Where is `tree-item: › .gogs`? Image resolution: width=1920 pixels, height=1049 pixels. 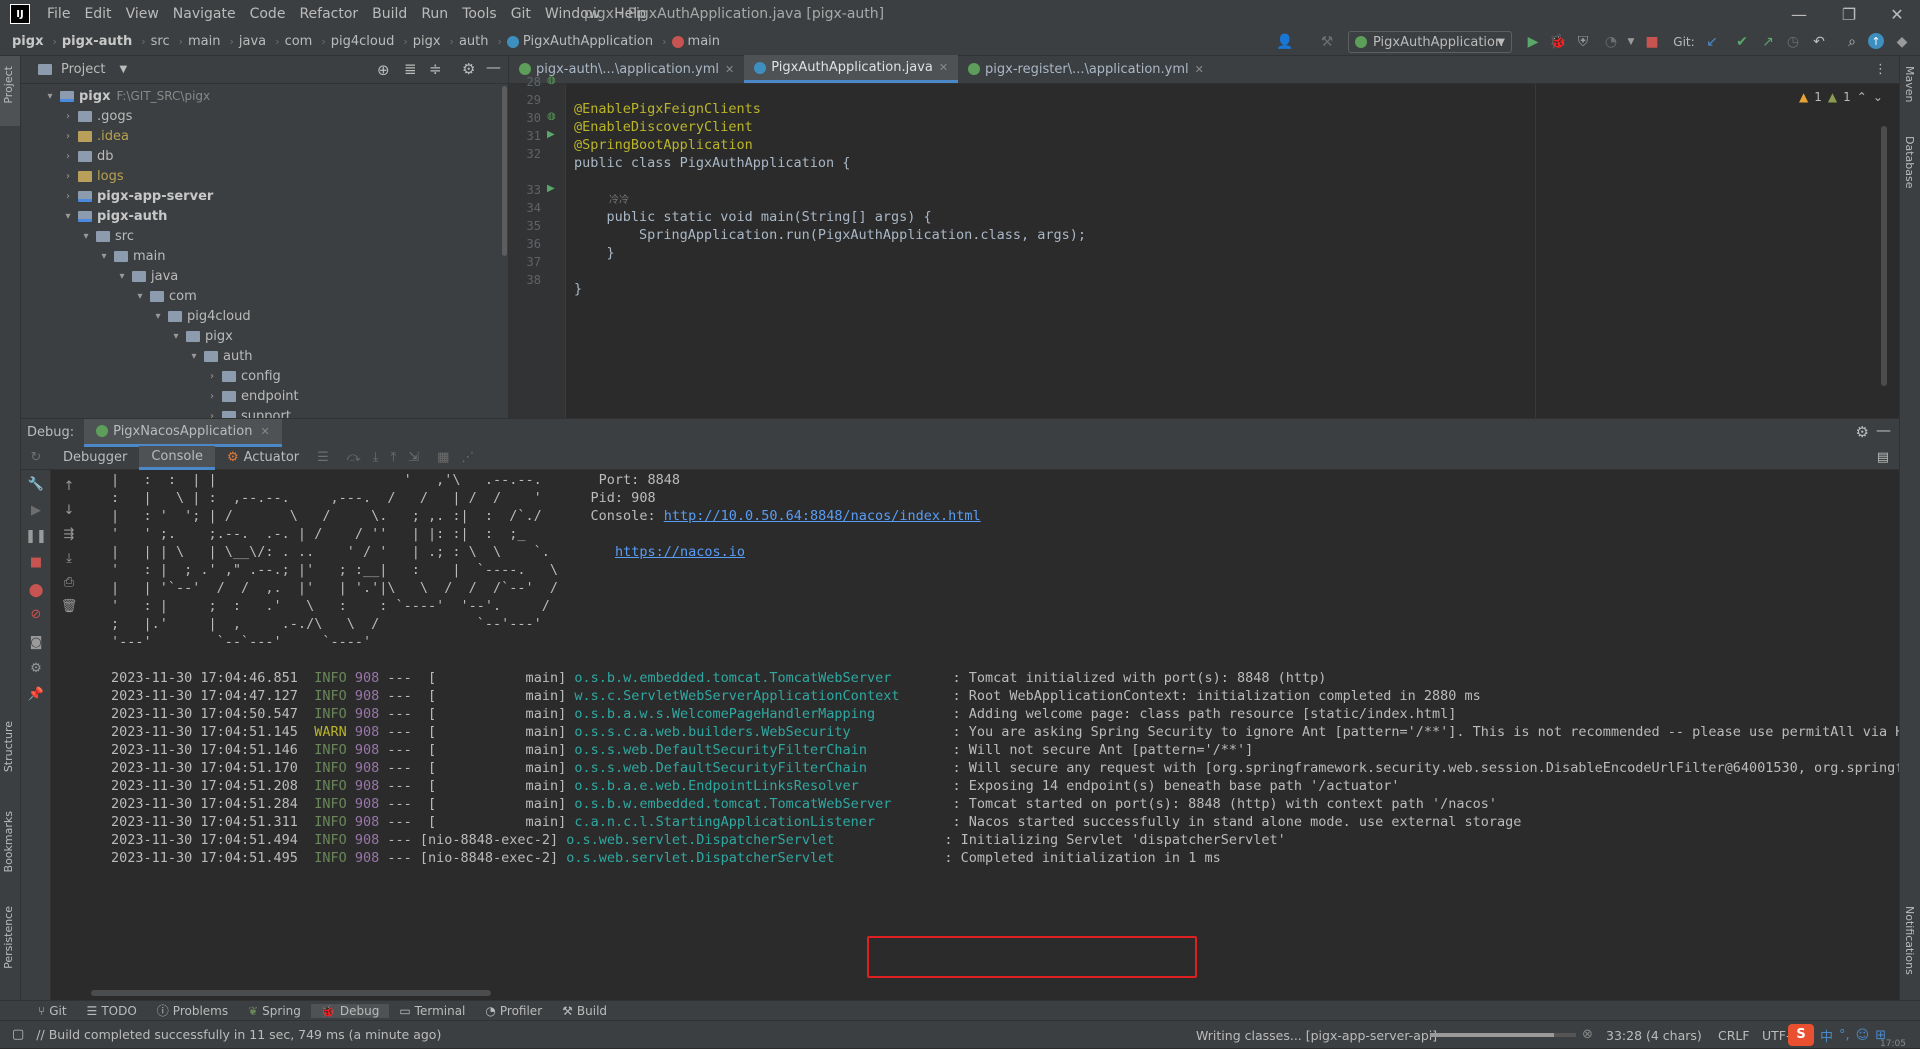
tree-item: › .gogs is located at coordinates (96, 116).